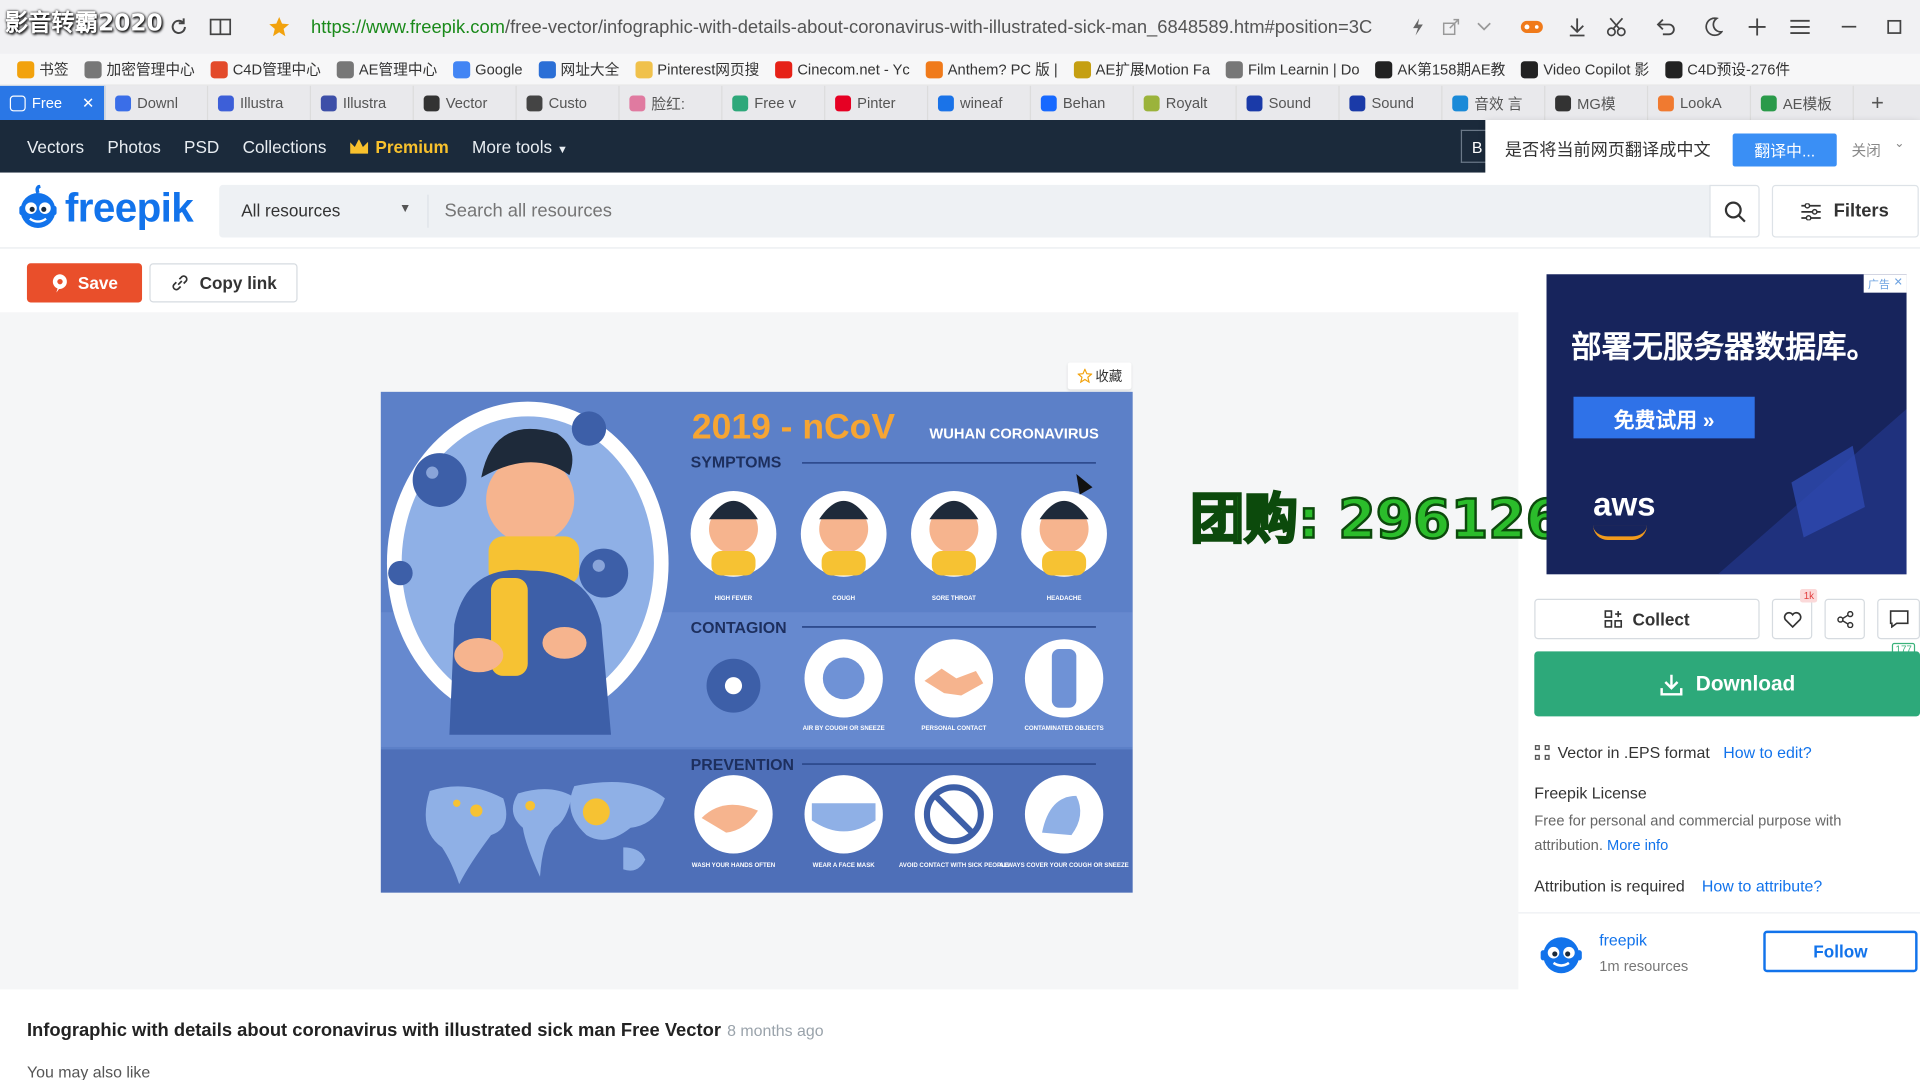 This screenshot has width=1920, height=1080. What do you see at coordinates (1617, 27) in the screenshot?
I see `scissors-icon` at bounding box center [1617, 27].